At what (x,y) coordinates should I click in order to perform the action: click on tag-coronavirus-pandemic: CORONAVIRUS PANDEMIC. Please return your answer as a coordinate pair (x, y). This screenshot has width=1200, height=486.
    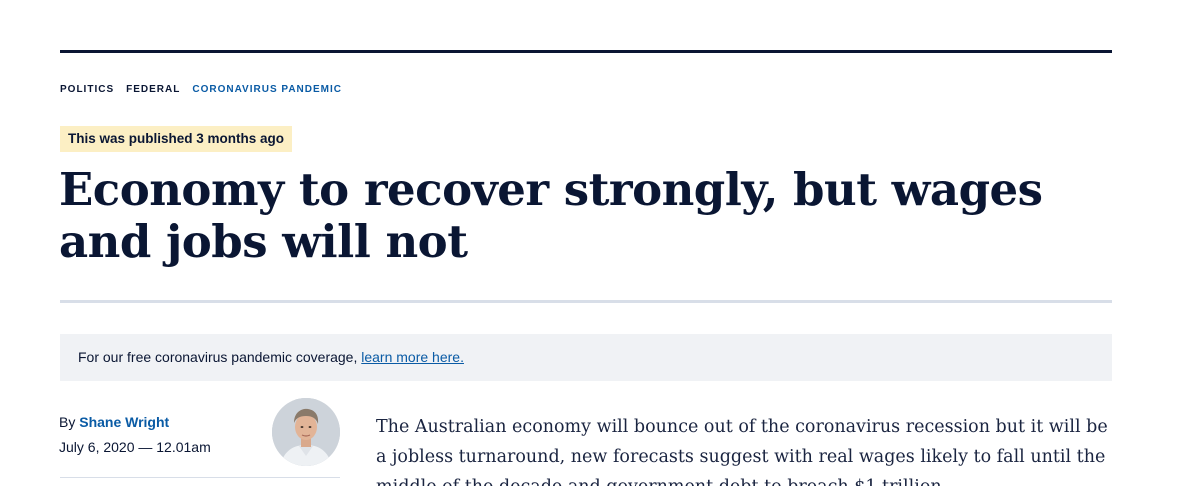
    Looking at the image, I should click on (267, 89).